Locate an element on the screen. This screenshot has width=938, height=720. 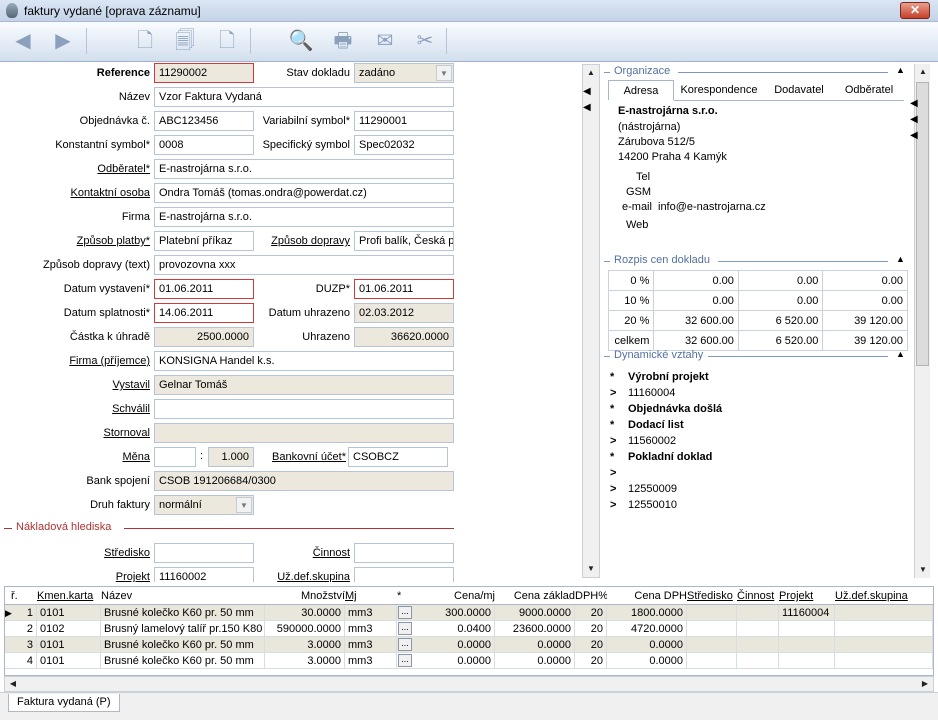
grid-column-header: Název is located at coordinates (183, 596).